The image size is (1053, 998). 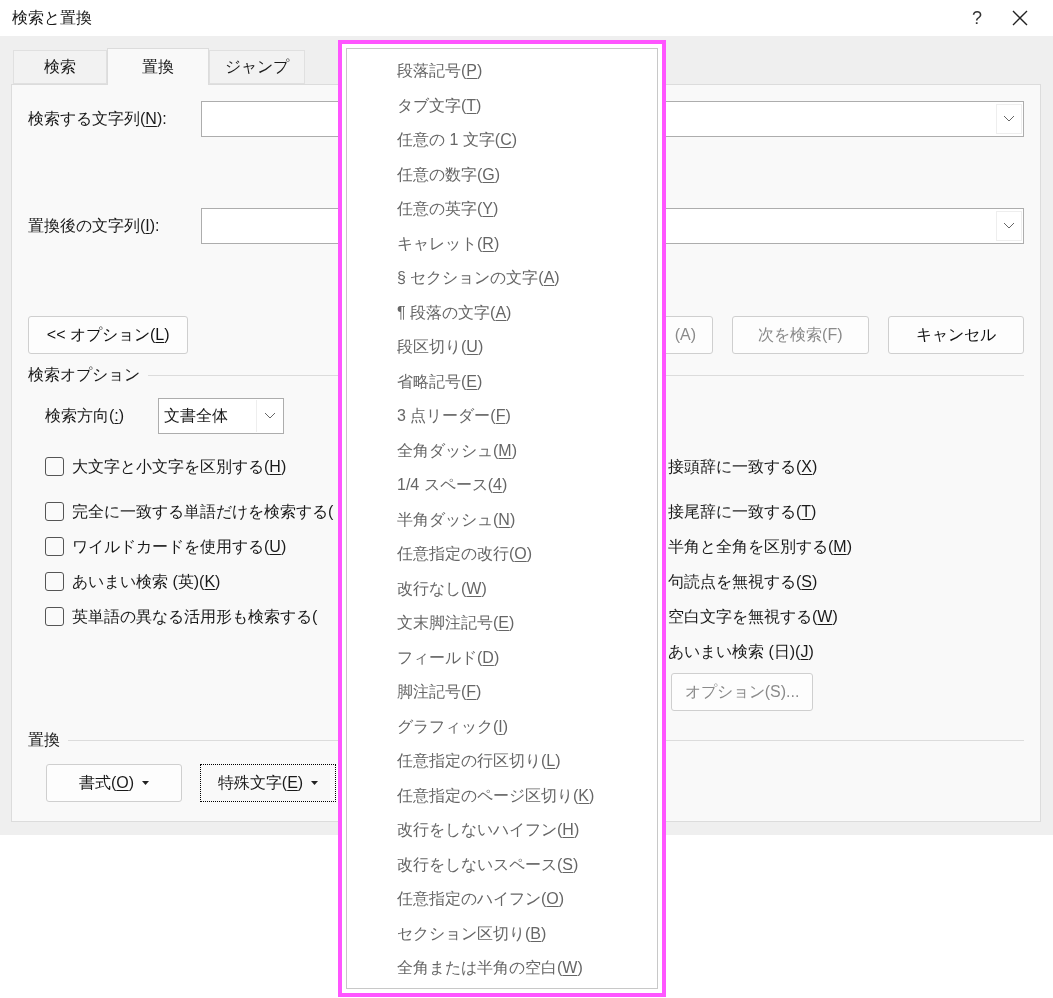 I want to click on checkbox-label: 完全に一致する単語だけを検索する(, so click(x=203, y=511).